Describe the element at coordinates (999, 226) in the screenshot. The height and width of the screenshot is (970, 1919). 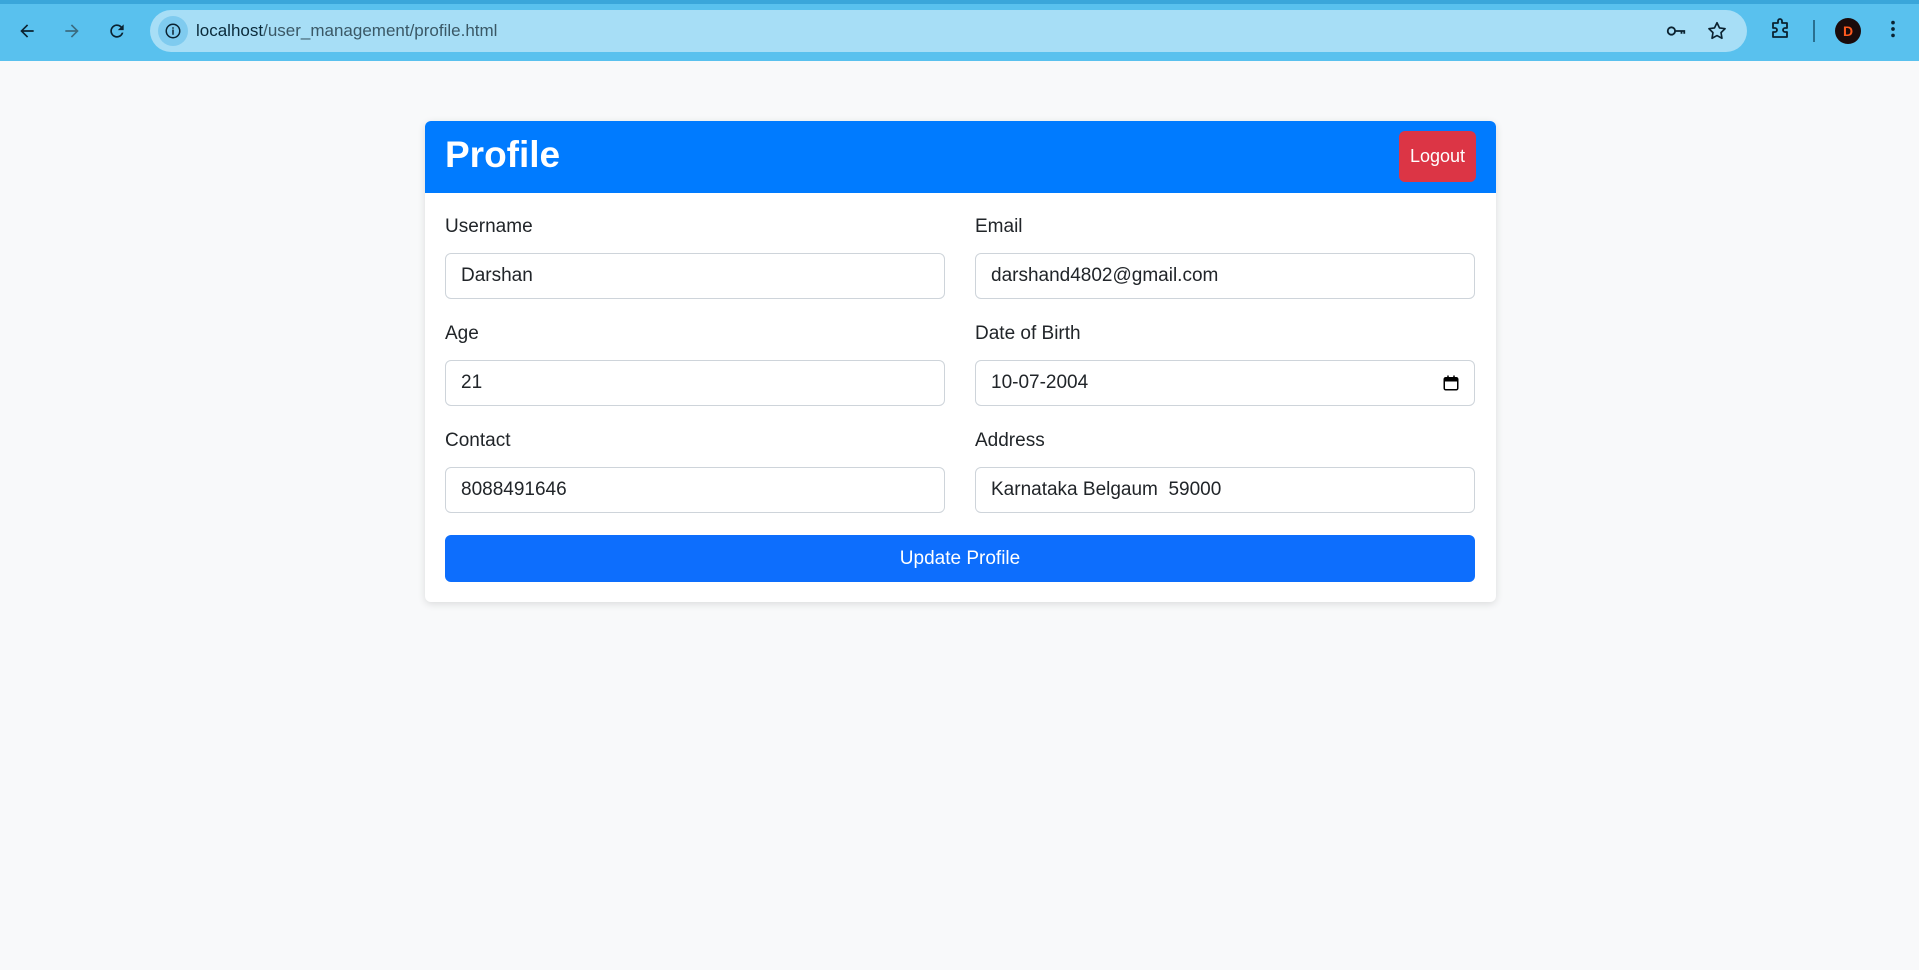
I see `email-label: Email` at that location.